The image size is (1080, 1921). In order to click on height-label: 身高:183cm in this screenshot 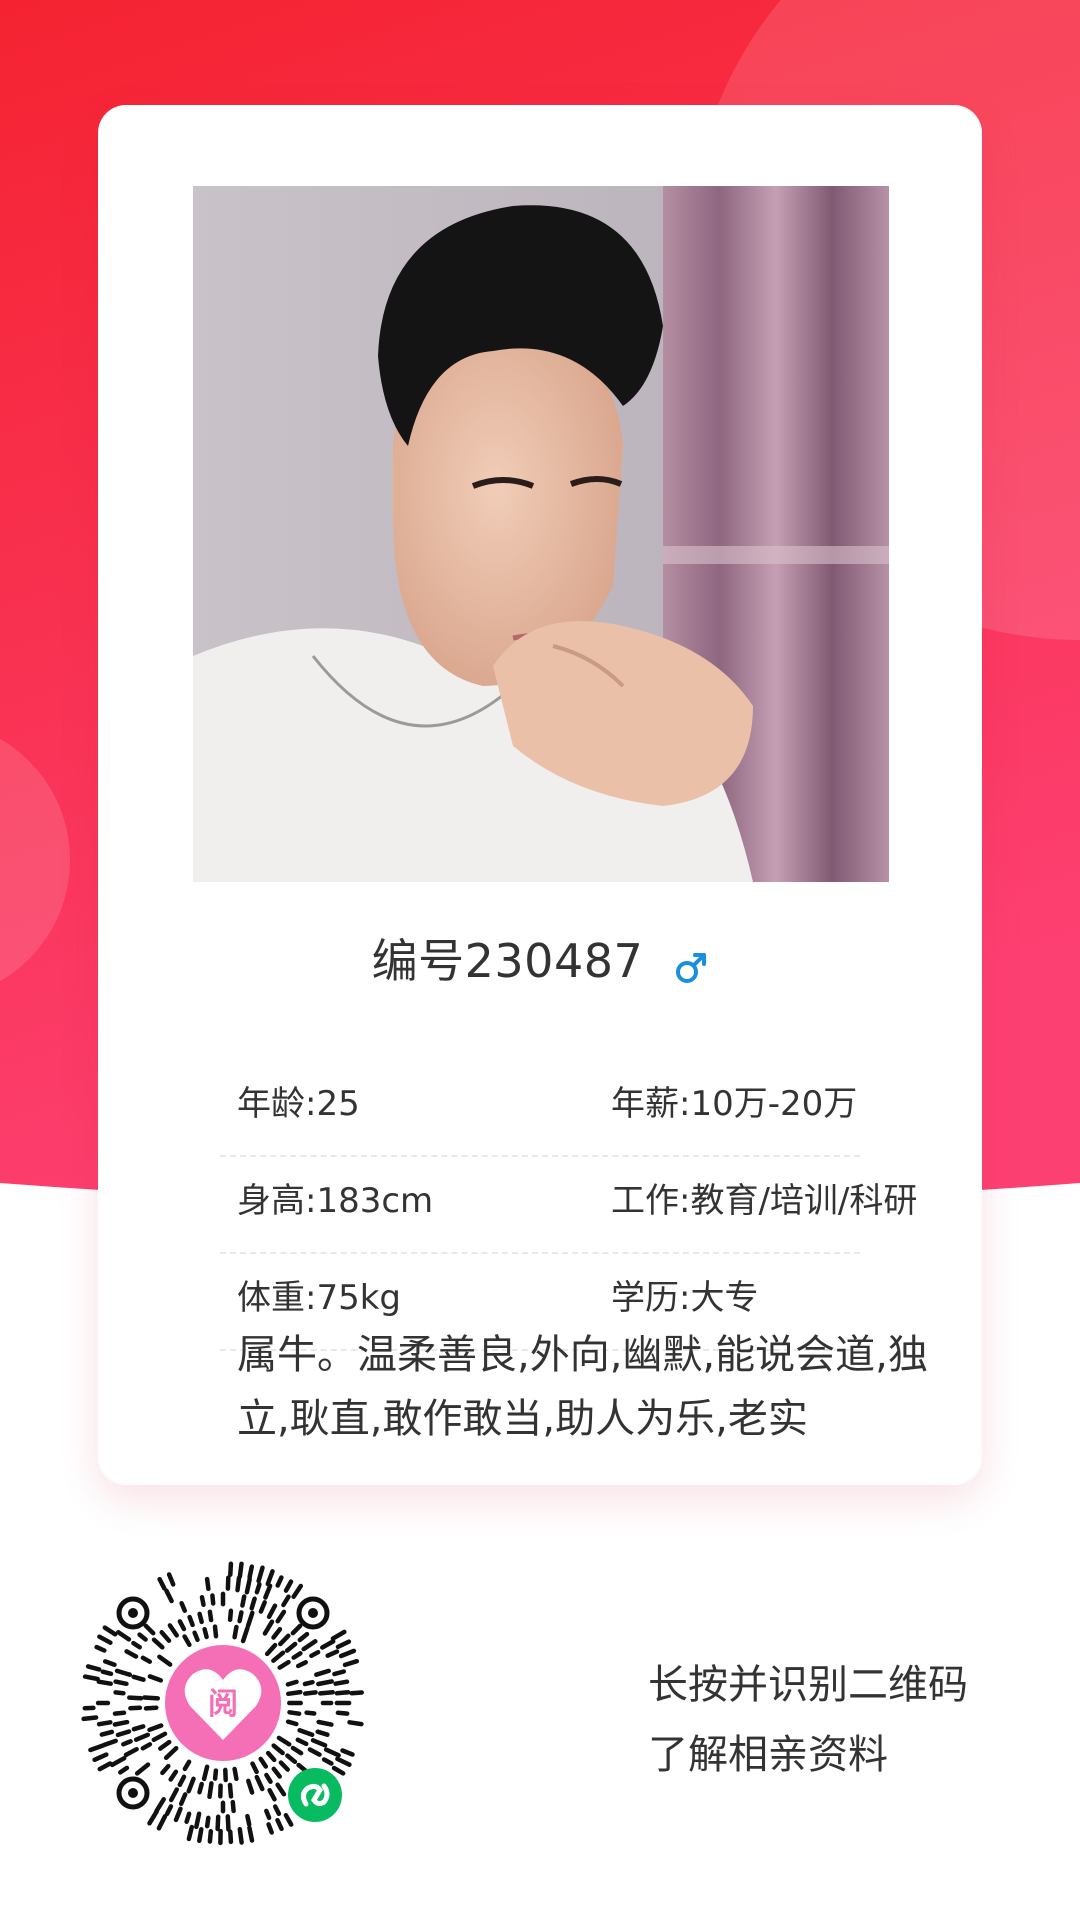, I will do `click(335, 1201)`.